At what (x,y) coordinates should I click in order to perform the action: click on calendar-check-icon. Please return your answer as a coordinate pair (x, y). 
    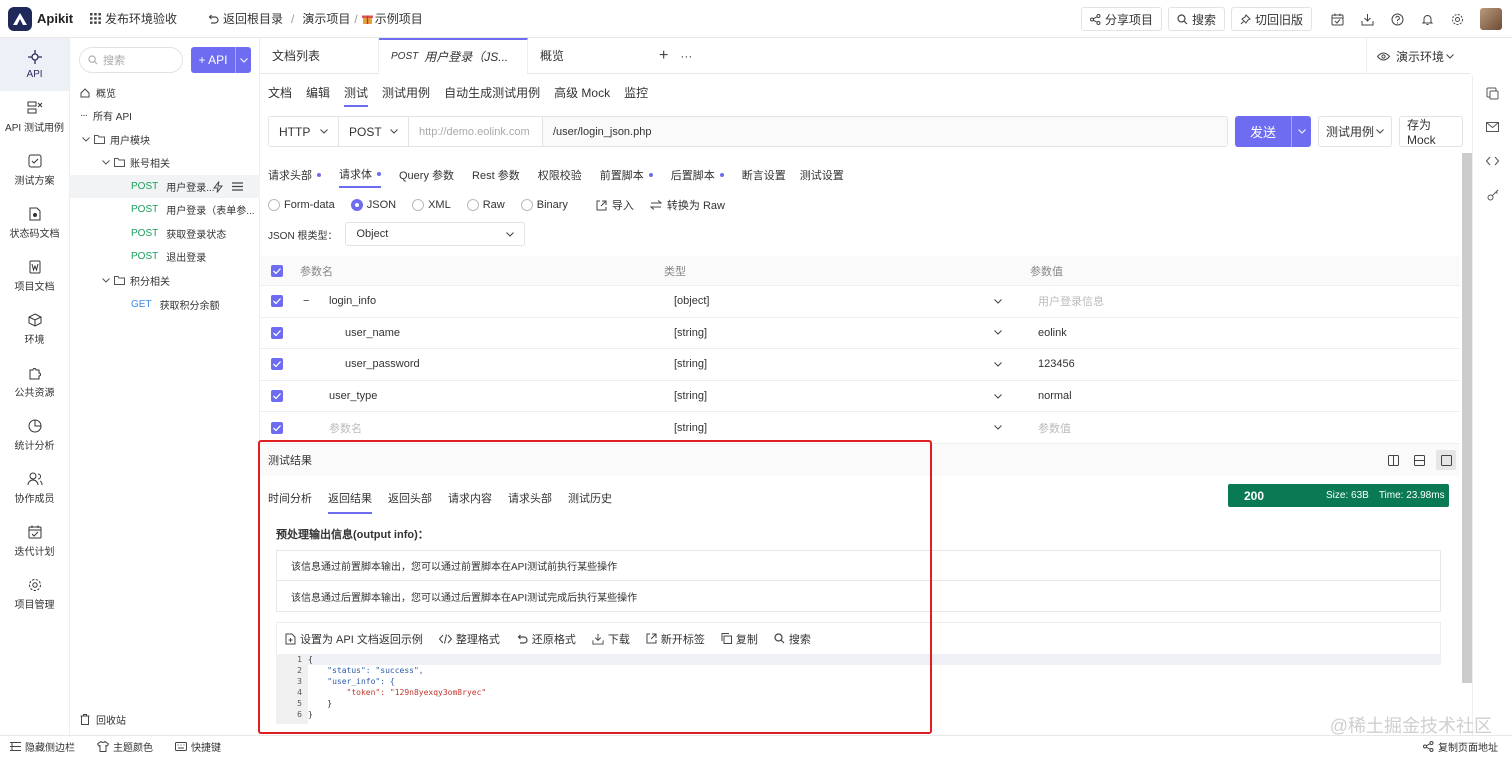
    Looking at the image, I should click on (1337, 19).